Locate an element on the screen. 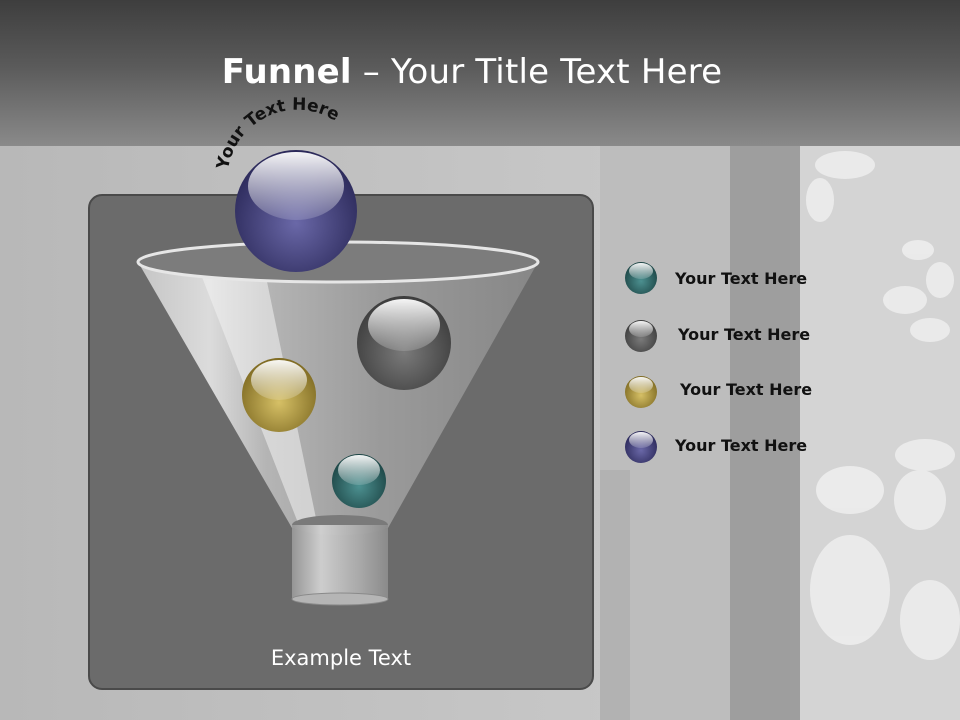 This screenshot has width=960, height=720. funnel-spout is located at coordinates (340, 562).